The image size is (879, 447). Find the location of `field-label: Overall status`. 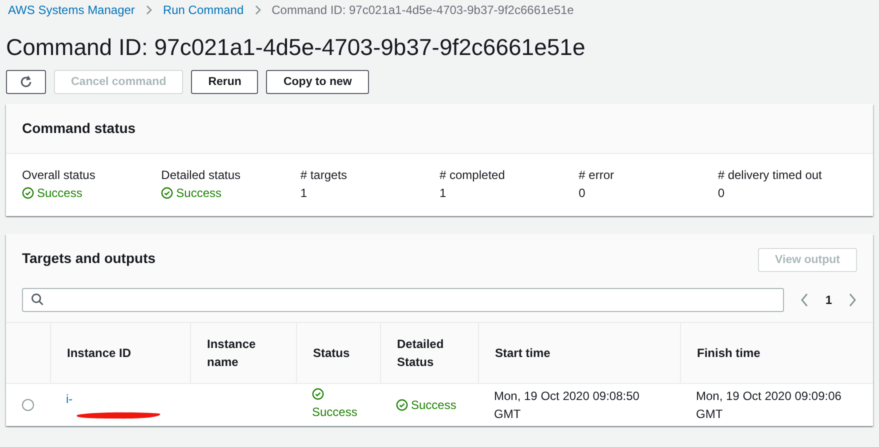

field-label: Overall status is located at coordinates (59, 175).